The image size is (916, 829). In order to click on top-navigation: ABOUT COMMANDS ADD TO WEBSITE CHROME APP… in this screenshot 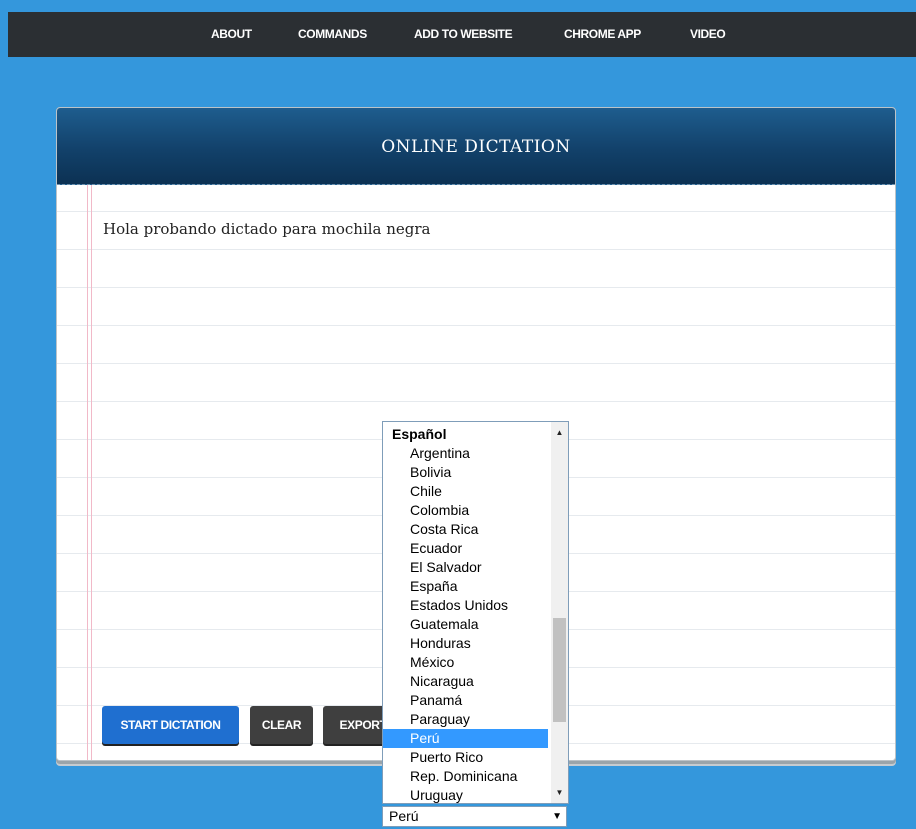, I will do `click(462, 34)`.